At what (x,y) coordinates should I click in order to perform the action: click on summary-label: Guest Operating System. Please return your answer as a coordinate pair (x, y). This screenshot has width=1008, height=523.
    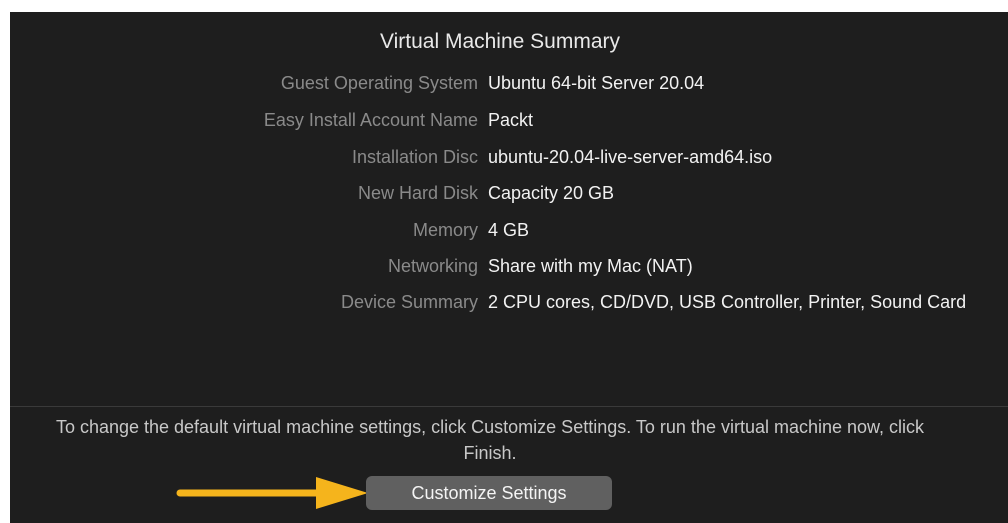
    Looking at the image, I should click on (379, 83).